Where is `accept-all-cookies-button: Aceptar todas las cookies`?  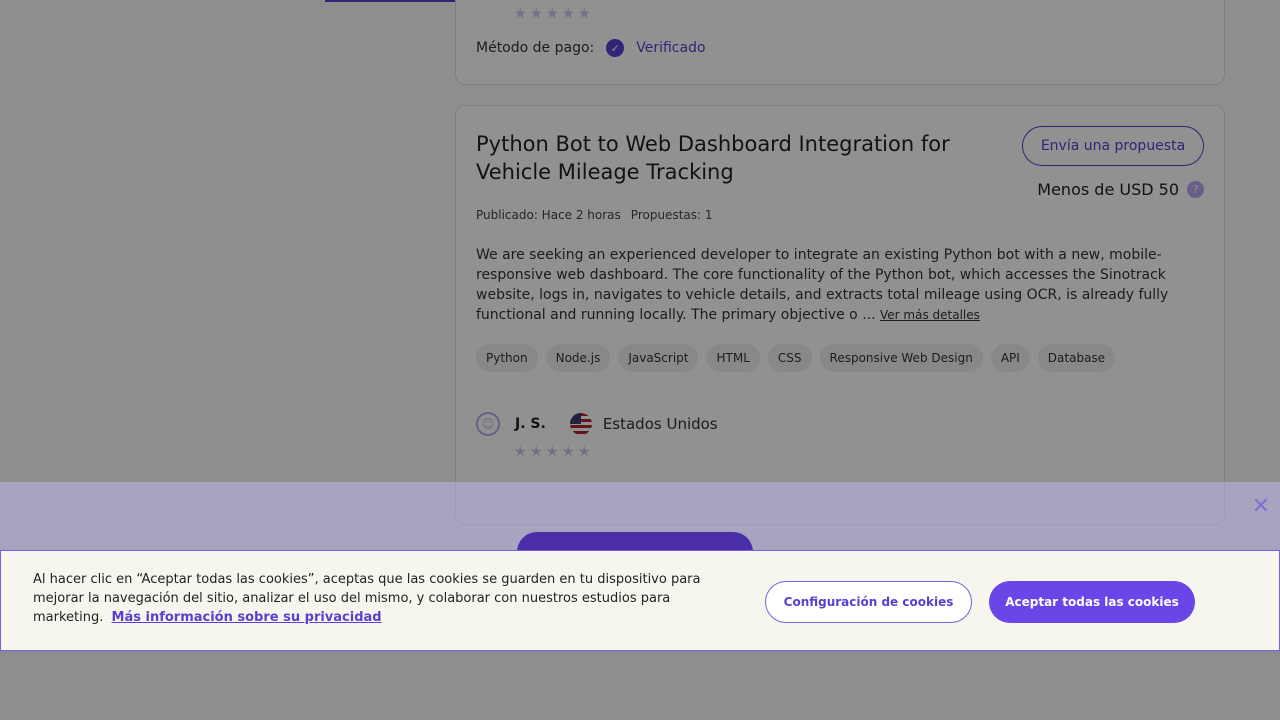 accept-all-cookies-button: Aceptar todas las cookies is located at coordinates (1092, 602).